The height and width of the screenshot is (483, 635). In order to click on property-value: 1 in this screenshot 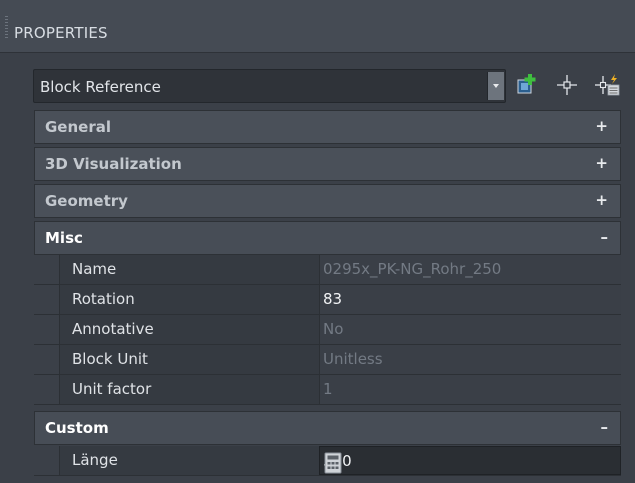, I will do `click(328, 389)`.